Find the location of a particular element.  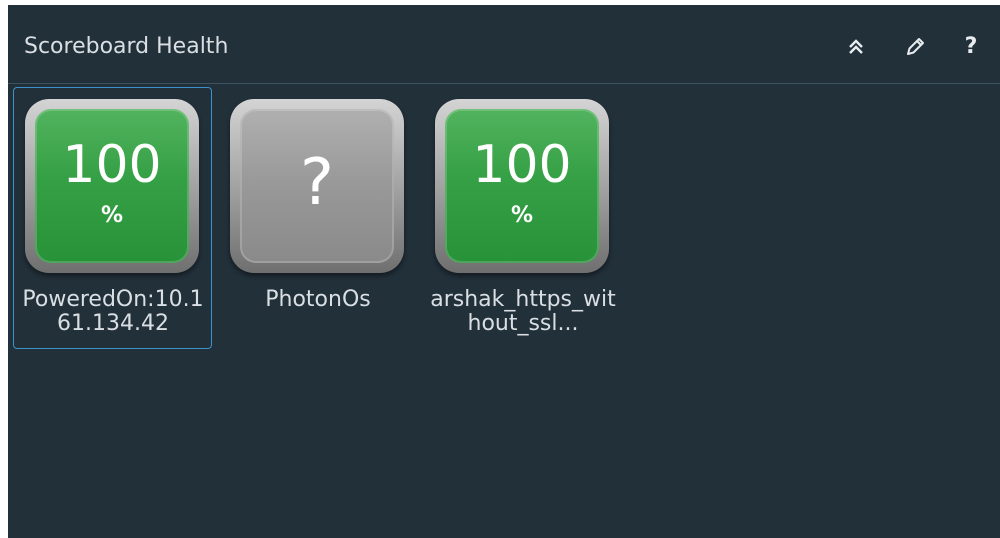

scoreboard-tile: 100 % PoweredOn:10.161.134.42 is located at coordinates (112, 218).